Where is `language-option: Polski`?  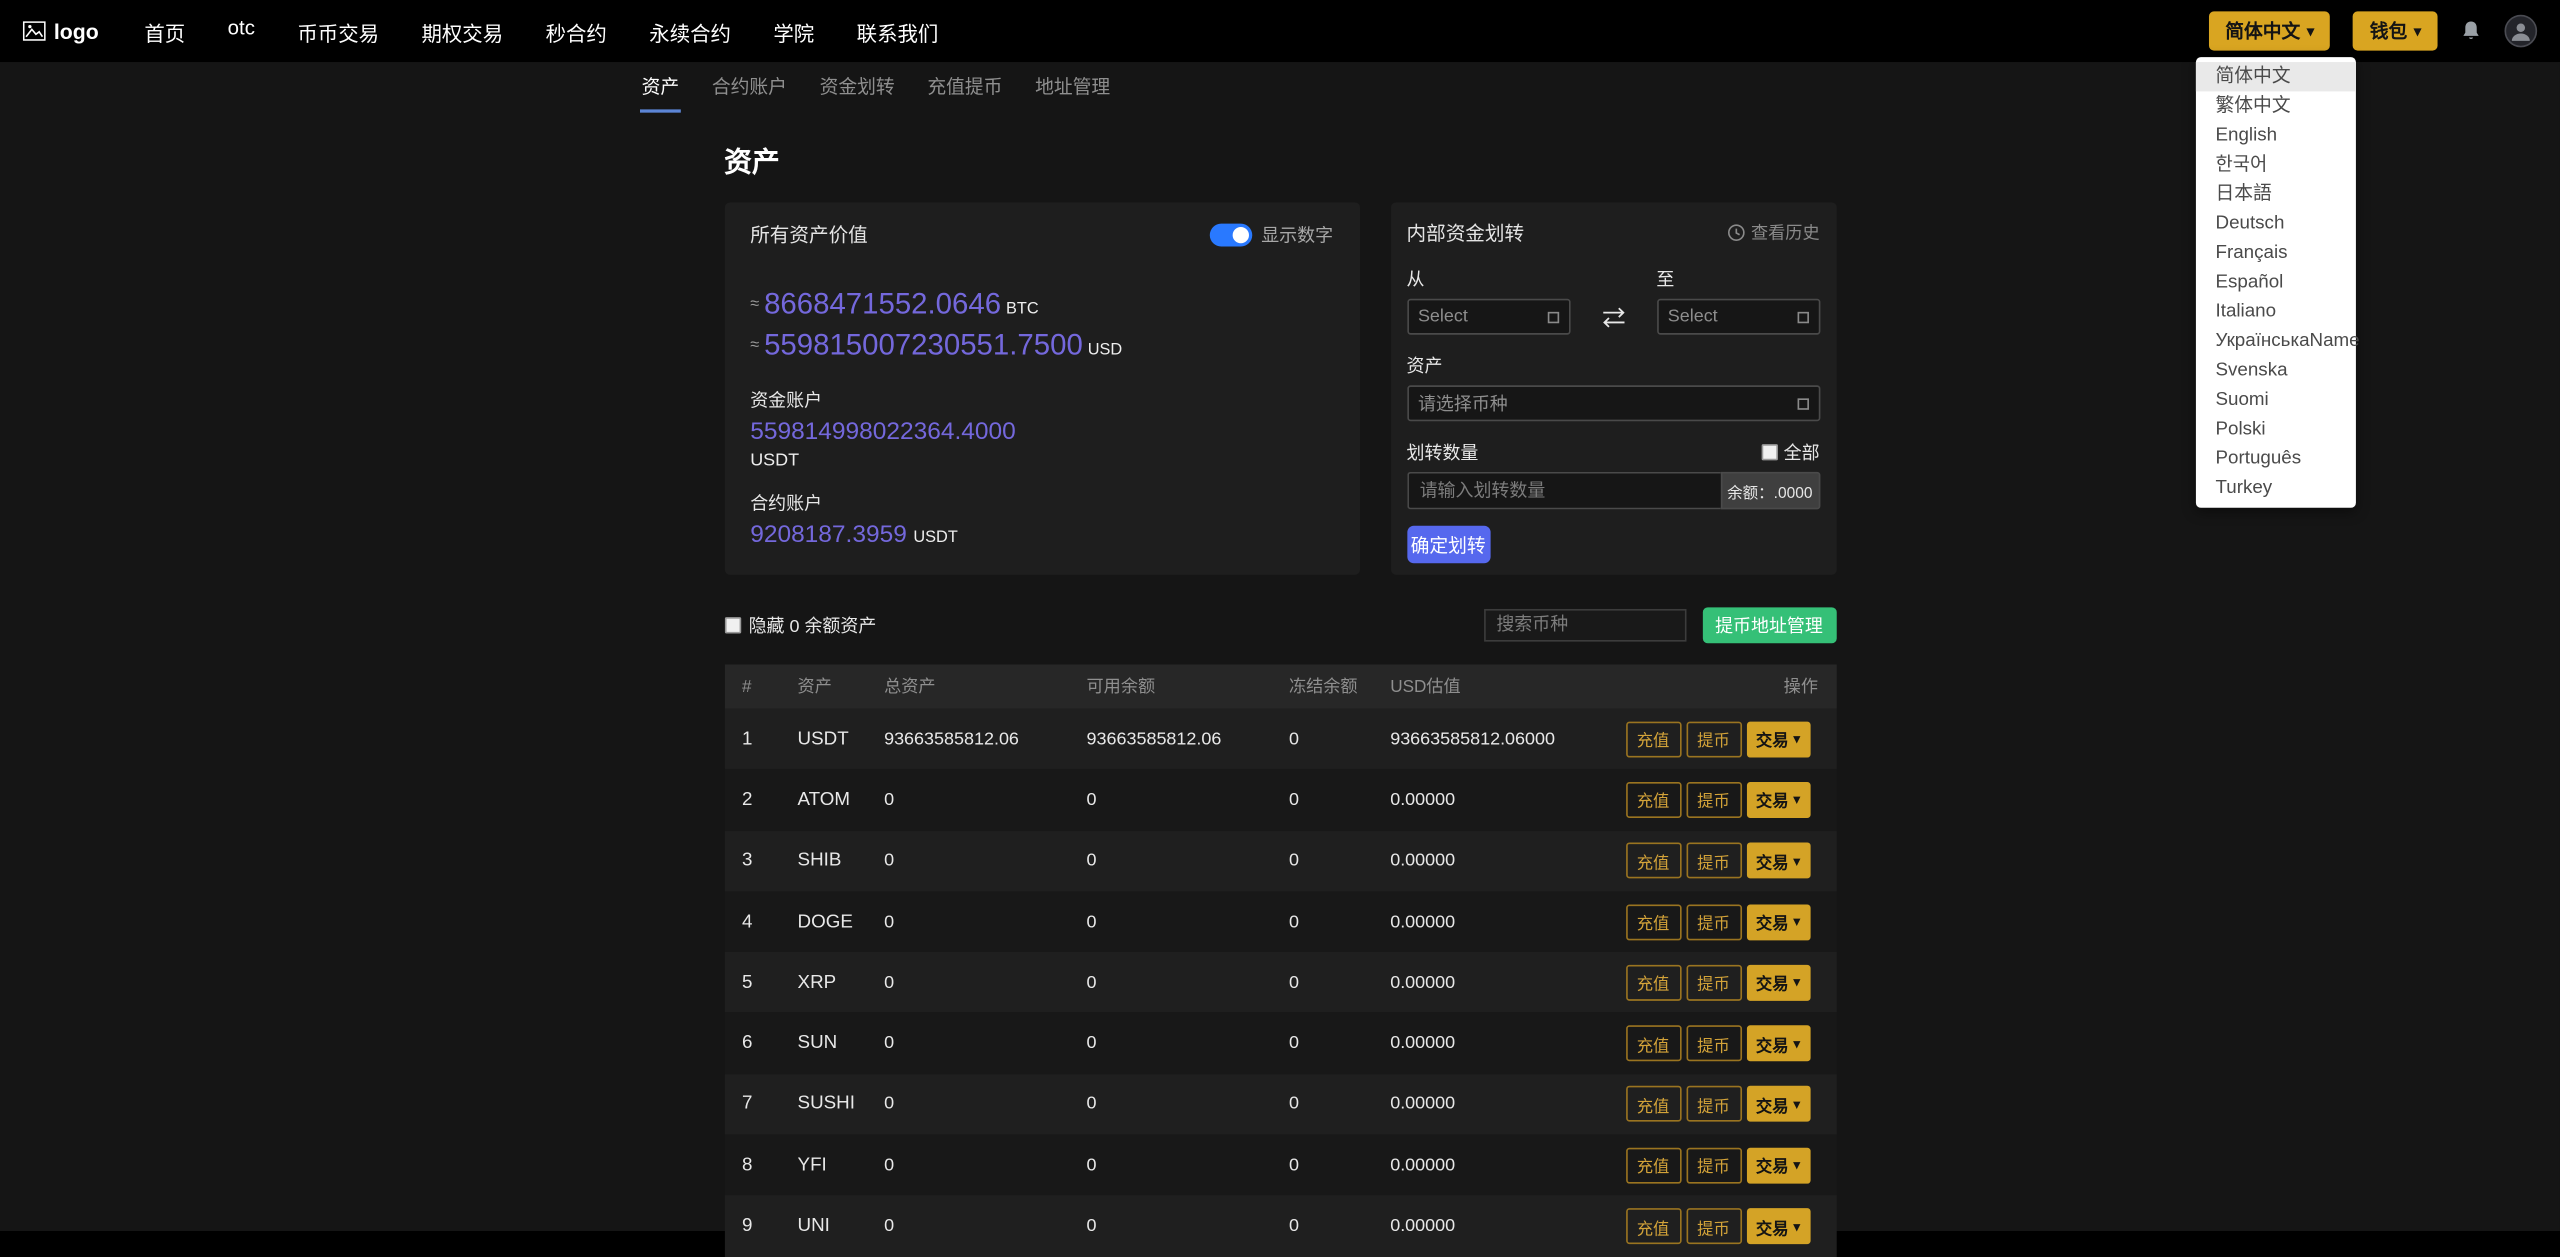
language-option: Polski is located at coordinates (2276, 429).